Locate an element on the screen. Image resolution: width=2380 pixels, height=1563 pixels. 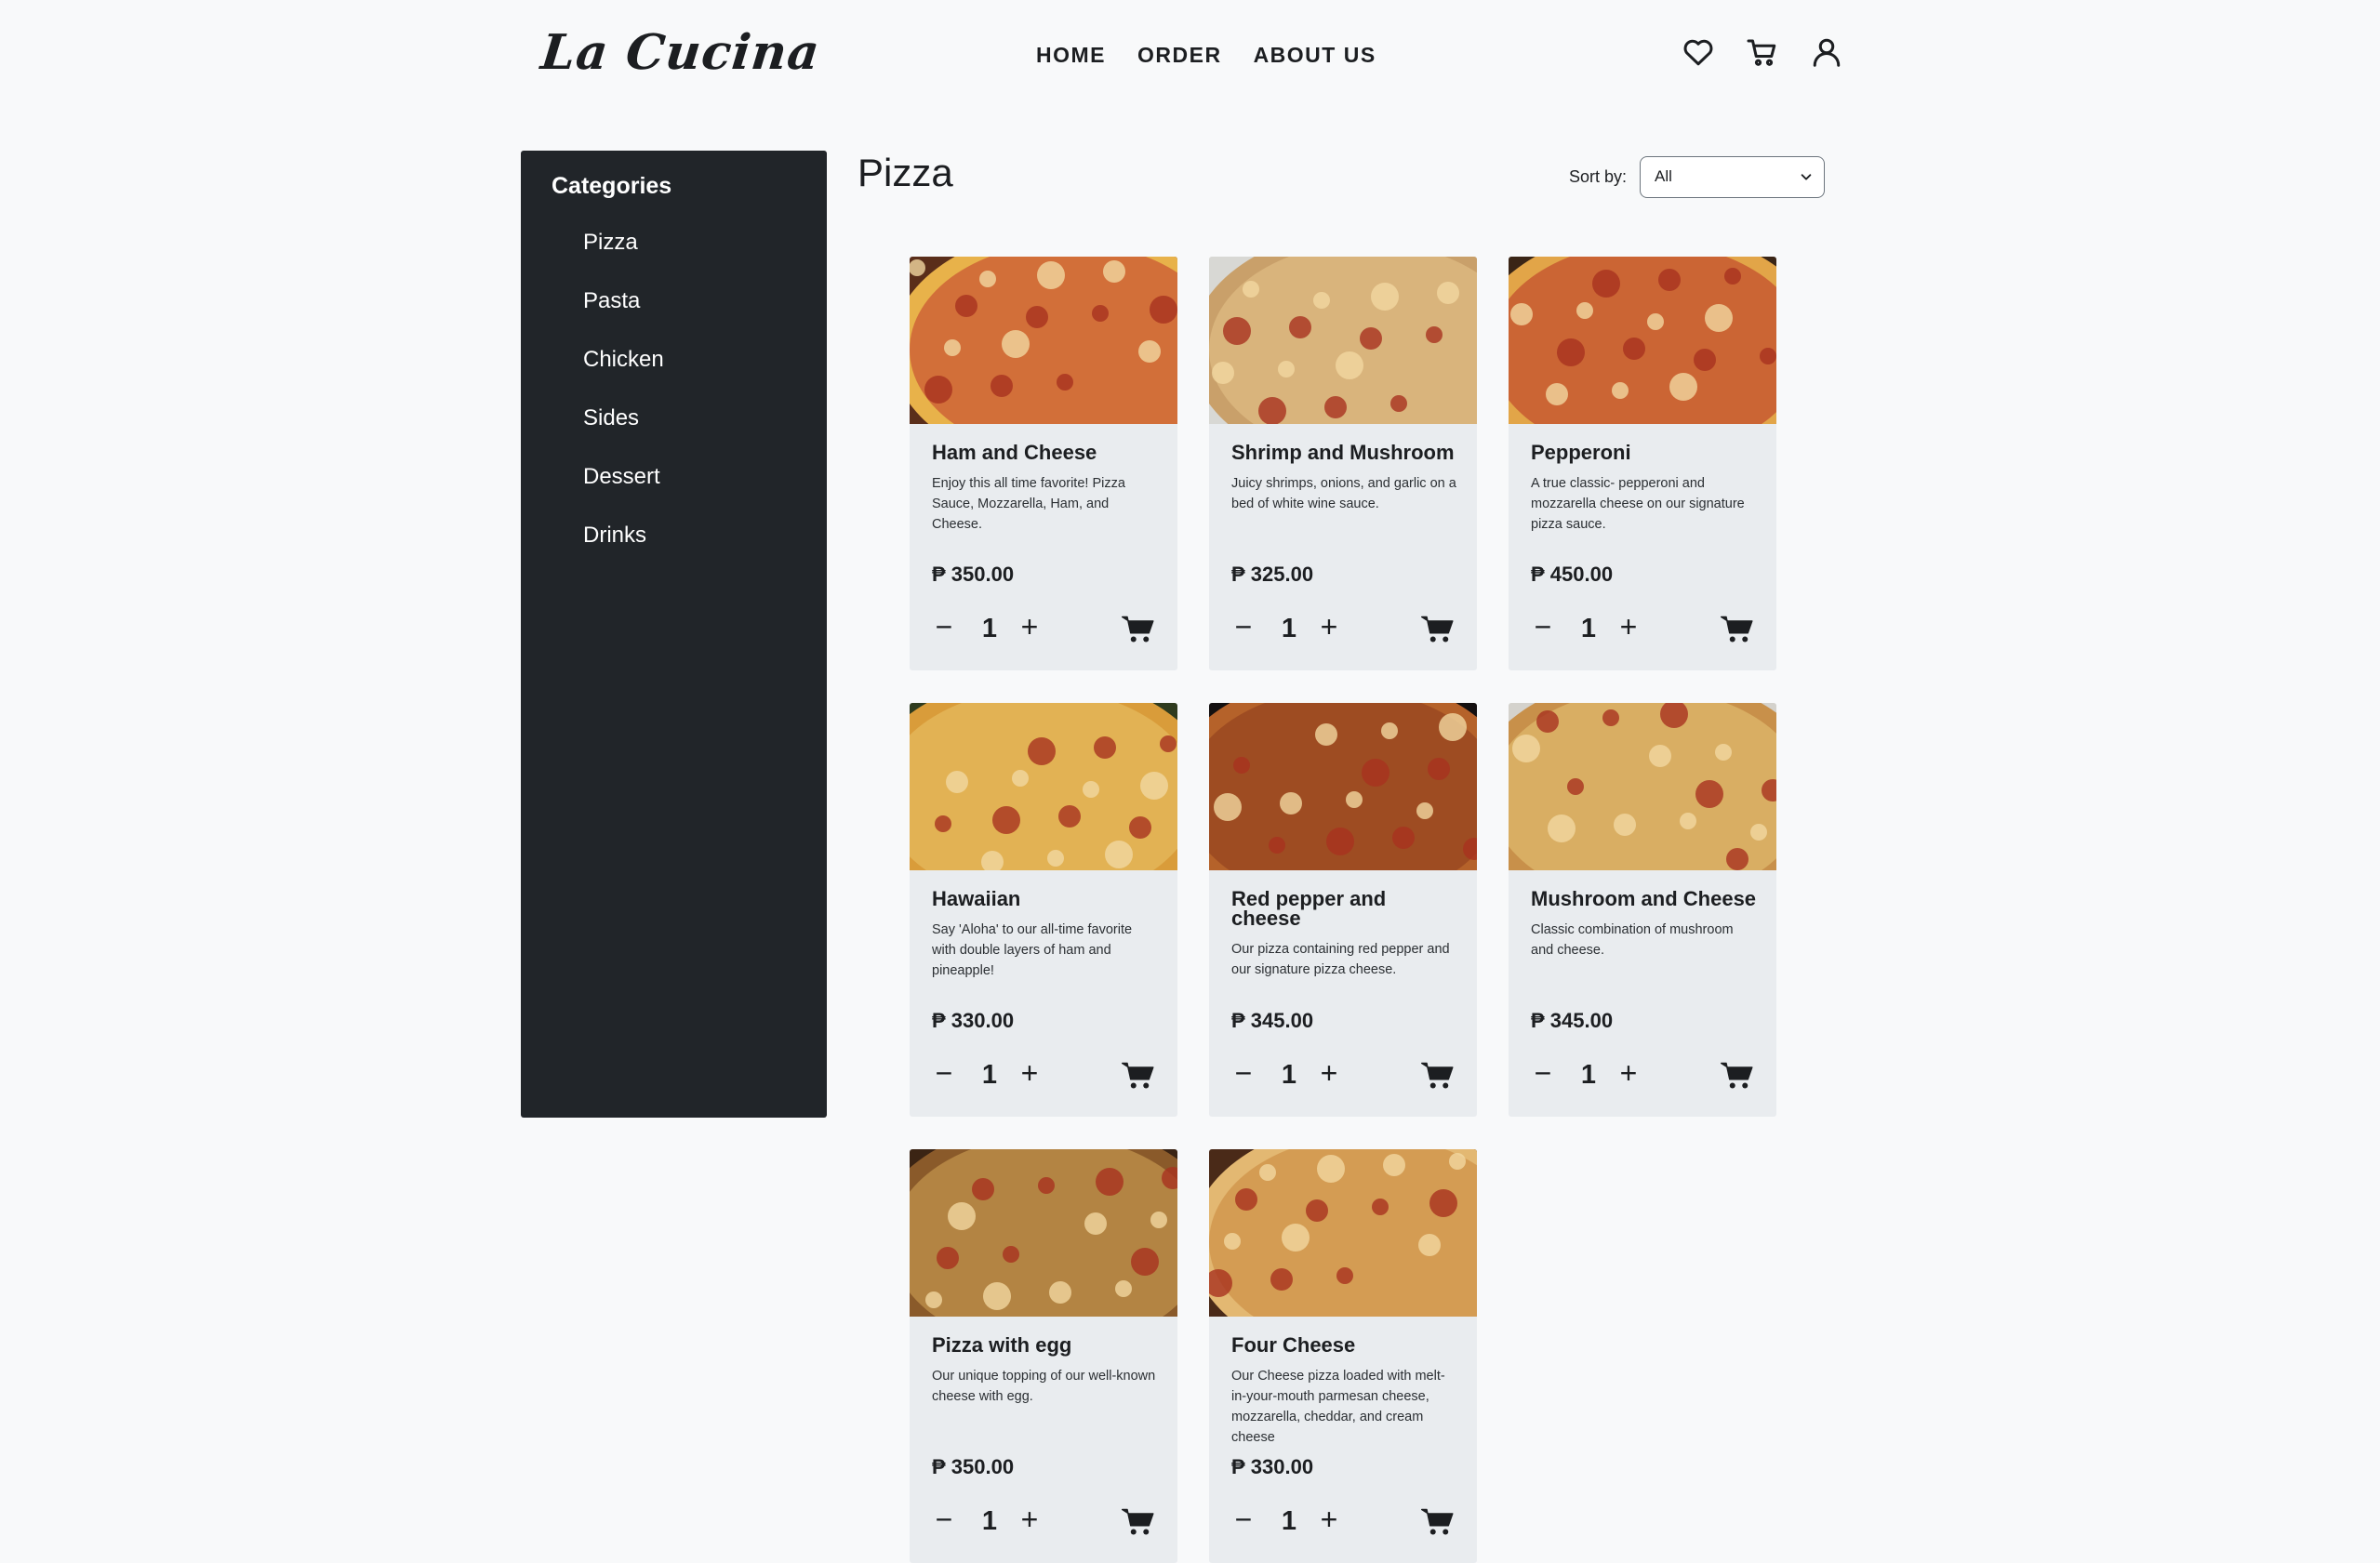
product-name: Four Cheese is located at coordinates (1344, 1346).